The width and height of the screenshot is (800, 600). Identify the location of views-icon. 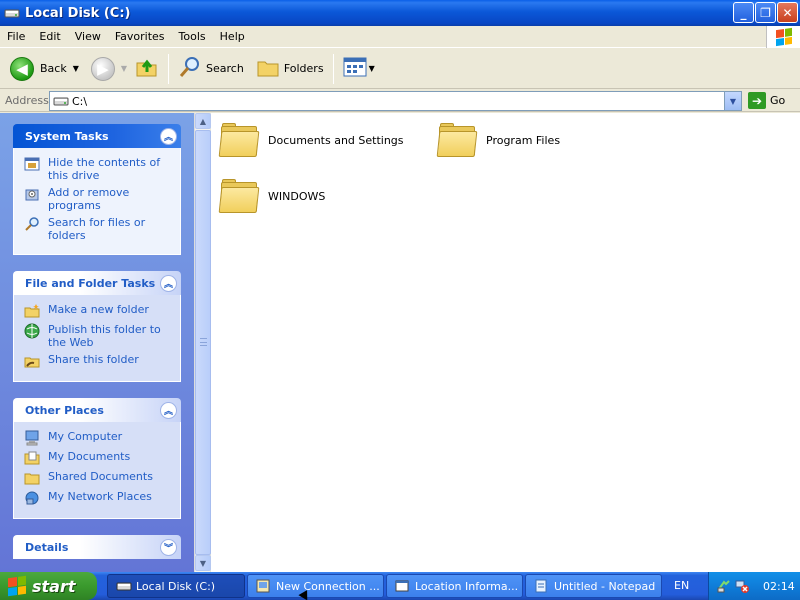
(355, 68).